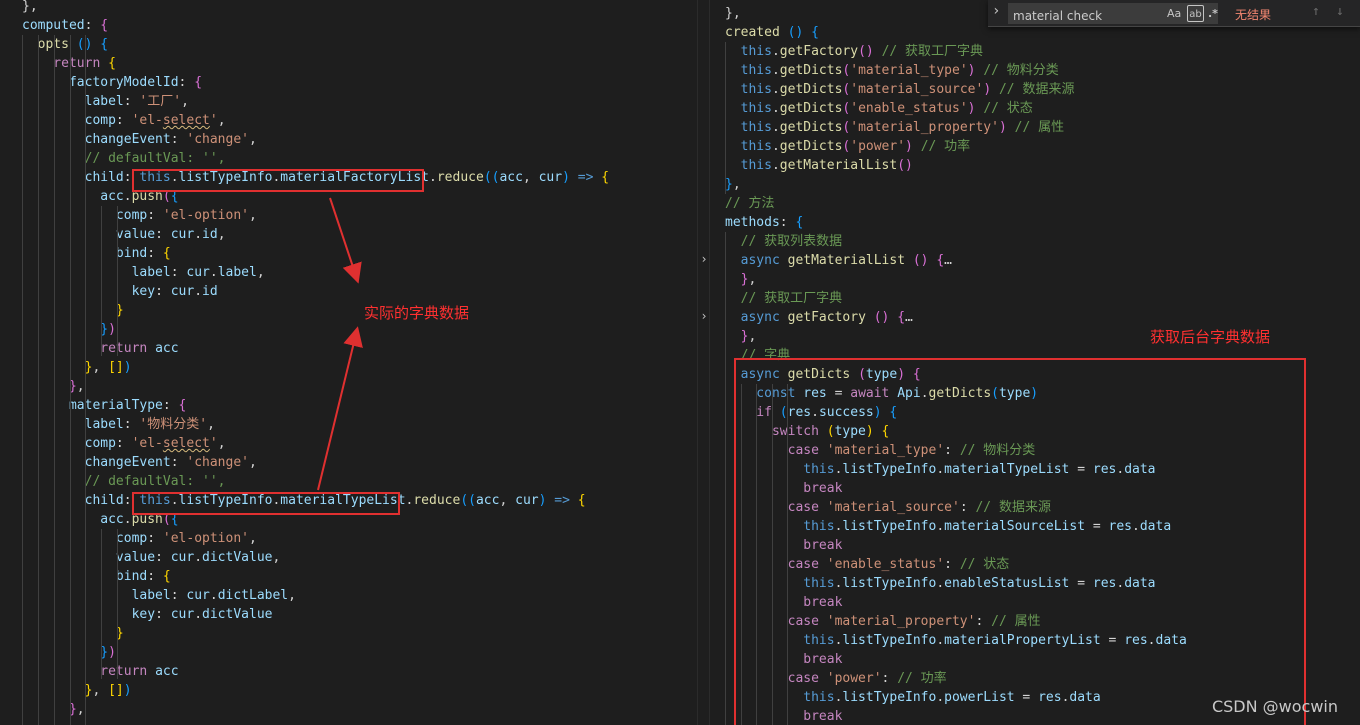  I want to click on code-line: },, so click(30, 8).